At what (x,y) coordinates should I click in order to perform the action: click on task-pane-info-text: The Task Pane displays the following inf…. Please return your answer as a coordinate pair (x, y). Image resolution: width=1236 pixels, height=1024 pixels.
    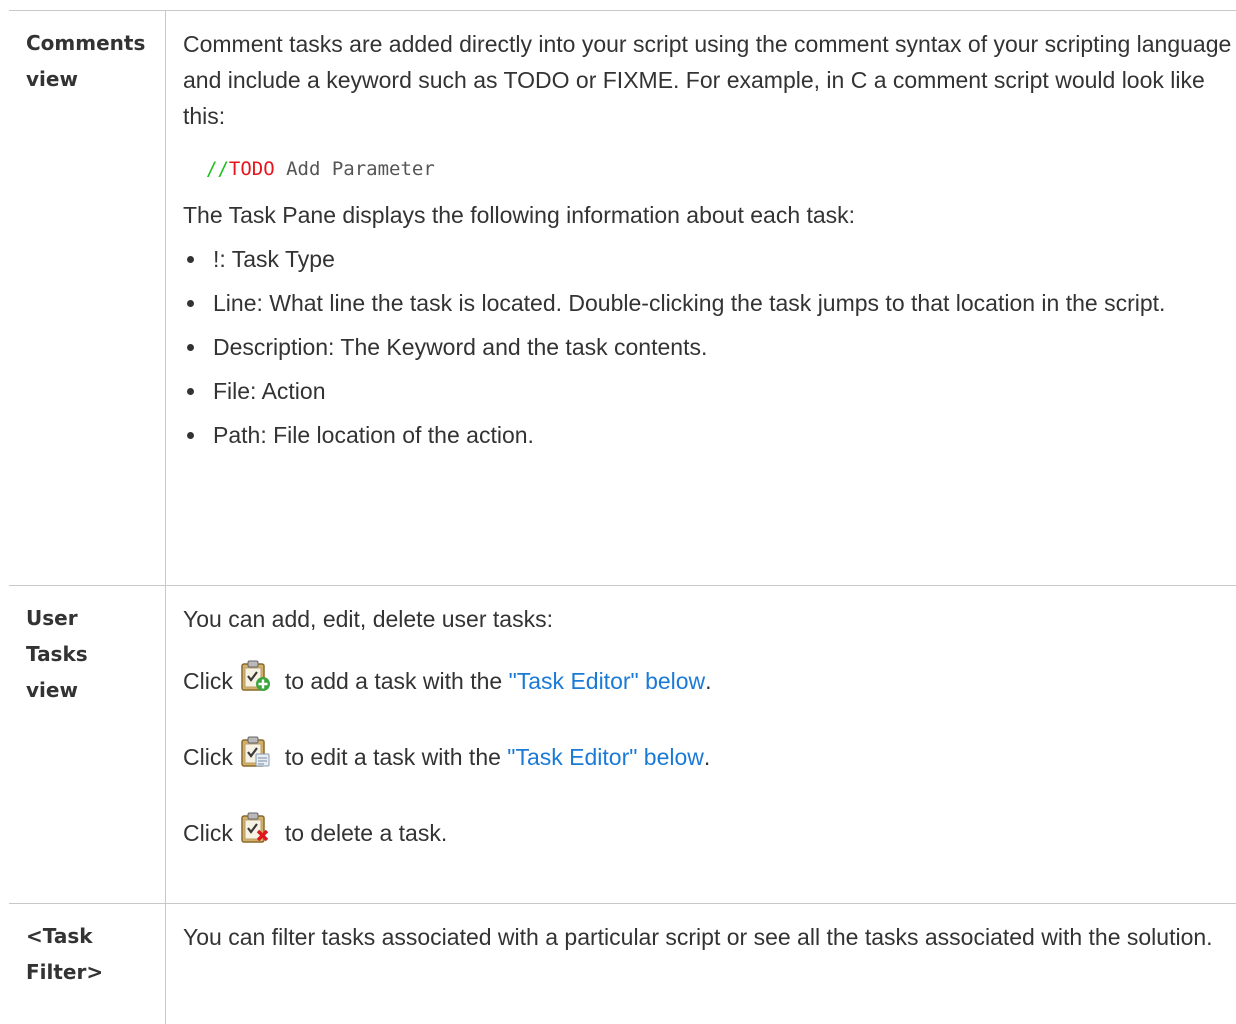
    Looking at the image, I should click on (709, 215).